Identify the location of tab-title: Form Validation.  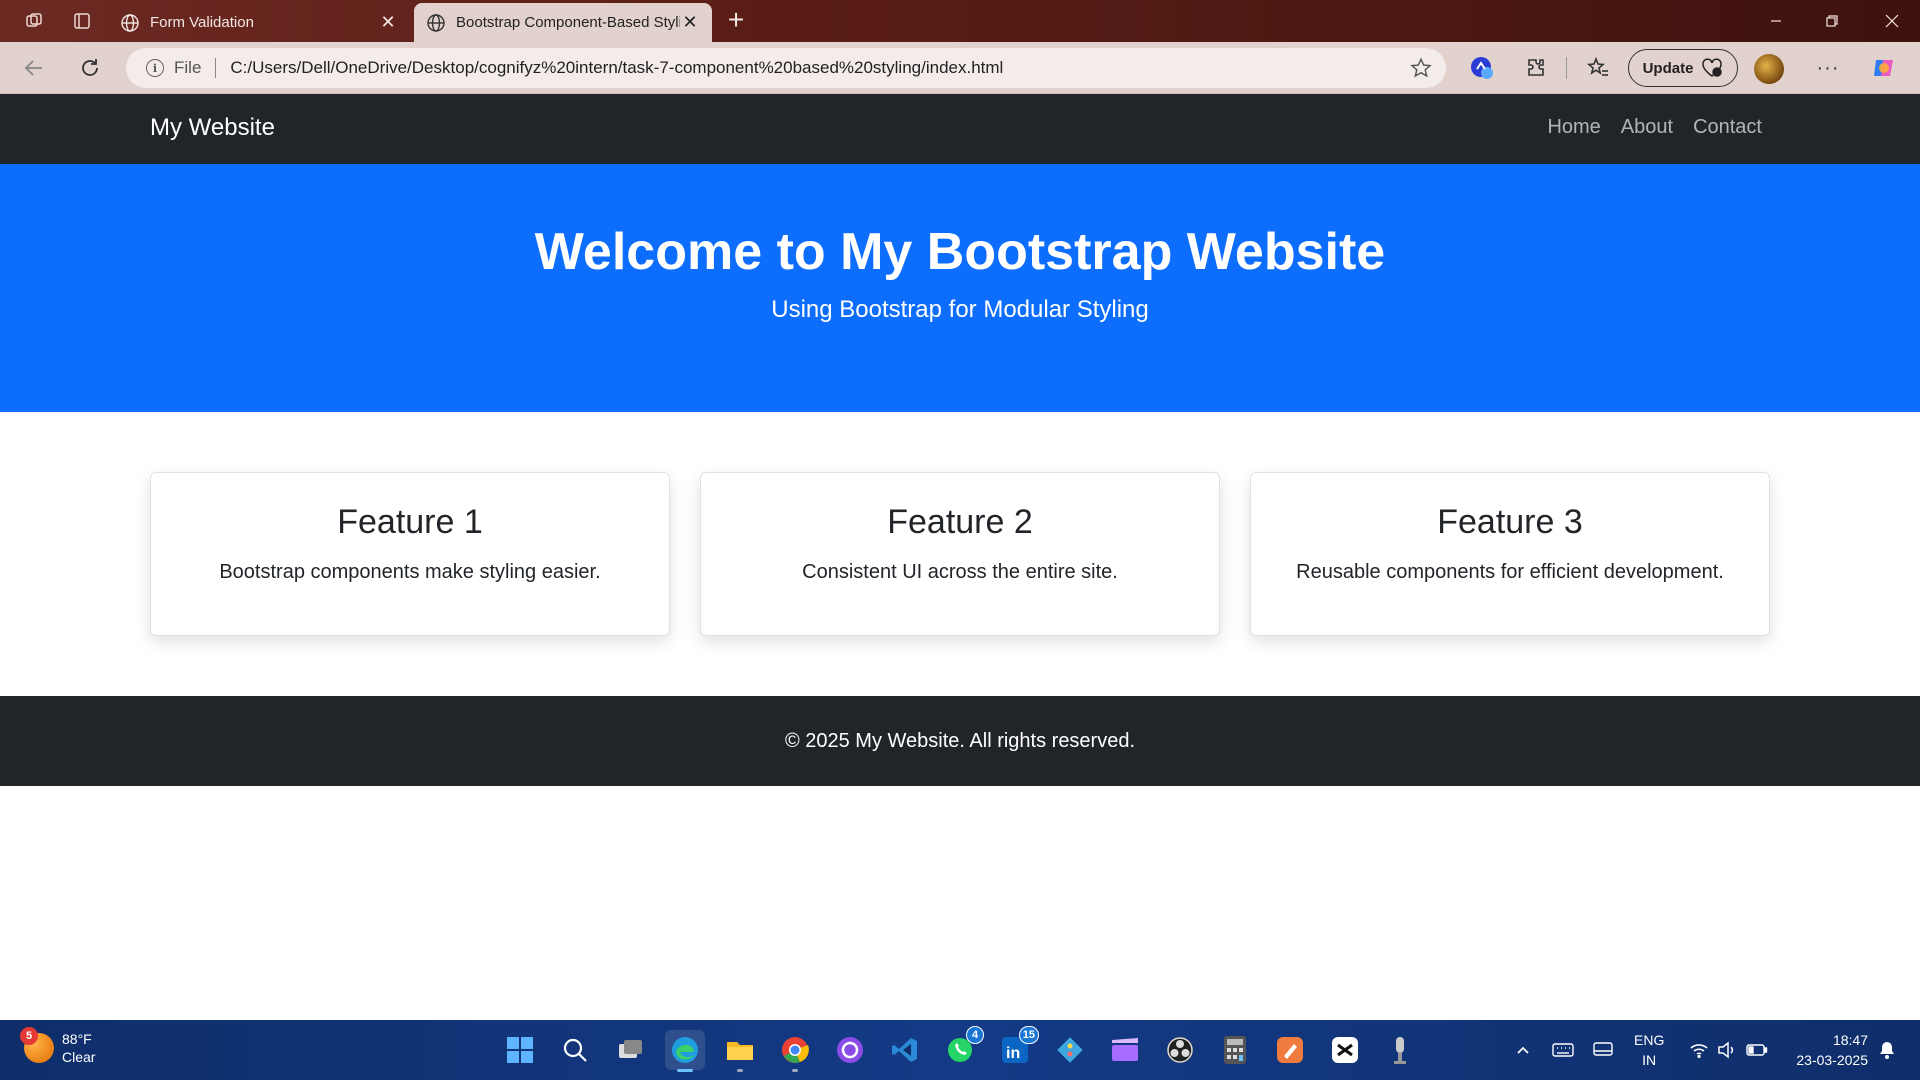
(202, 22).